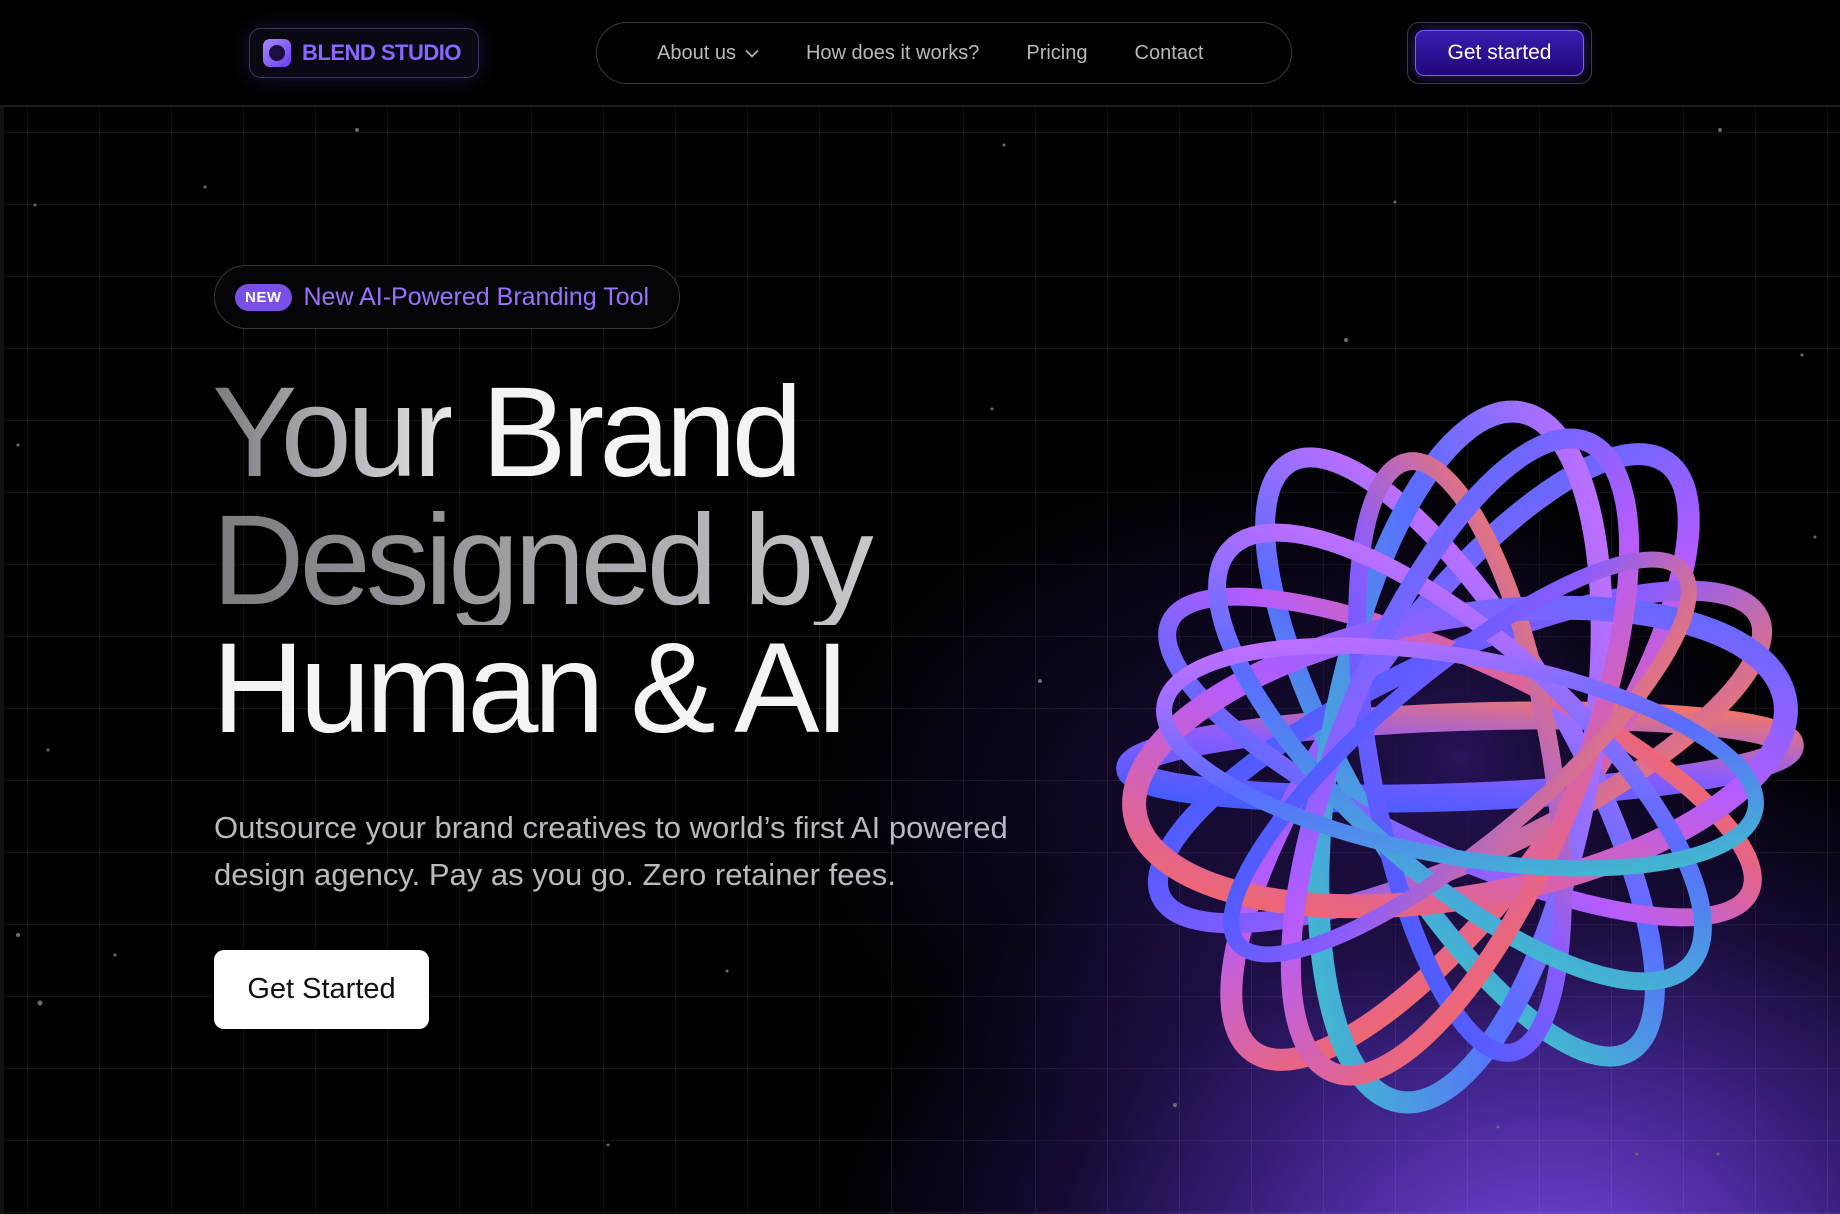  I want to click on headline-line-2: Designed by, so click(662, 561).